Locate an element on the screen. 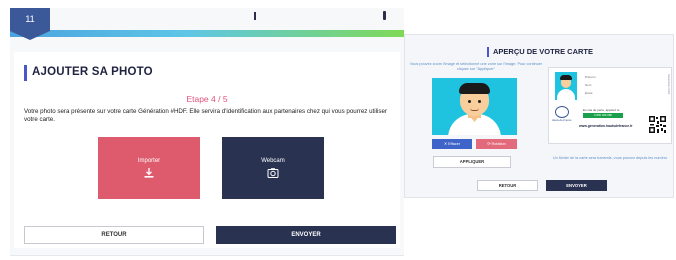  card-avatar-body is located at coordinates (566, 94).